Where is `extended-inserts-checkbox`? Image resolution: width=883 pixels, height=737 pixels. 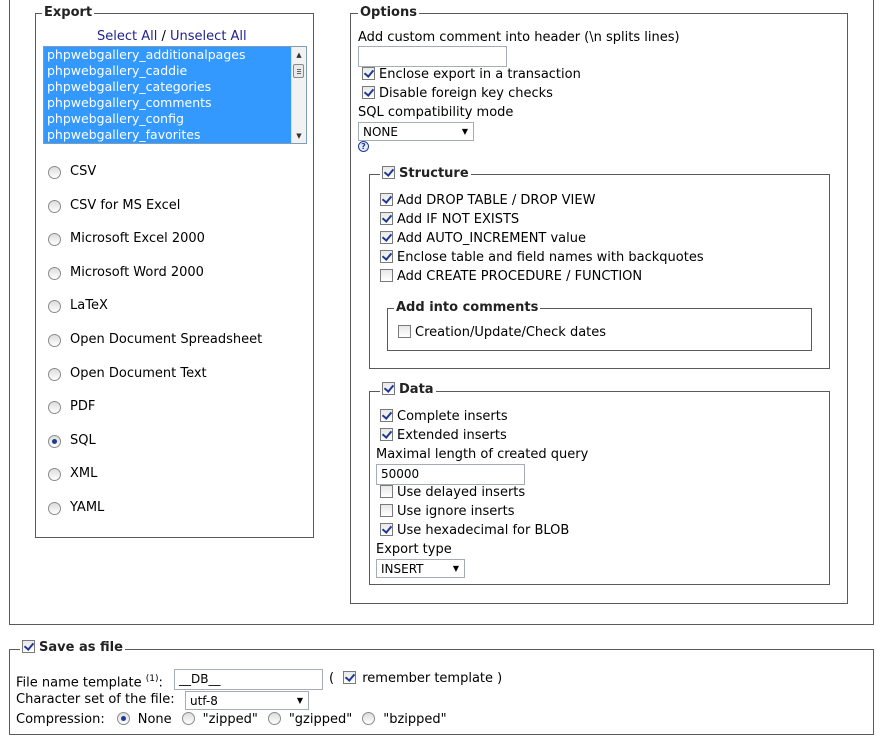
extended-inserts-checkbox is located at coordinates (386, 434).